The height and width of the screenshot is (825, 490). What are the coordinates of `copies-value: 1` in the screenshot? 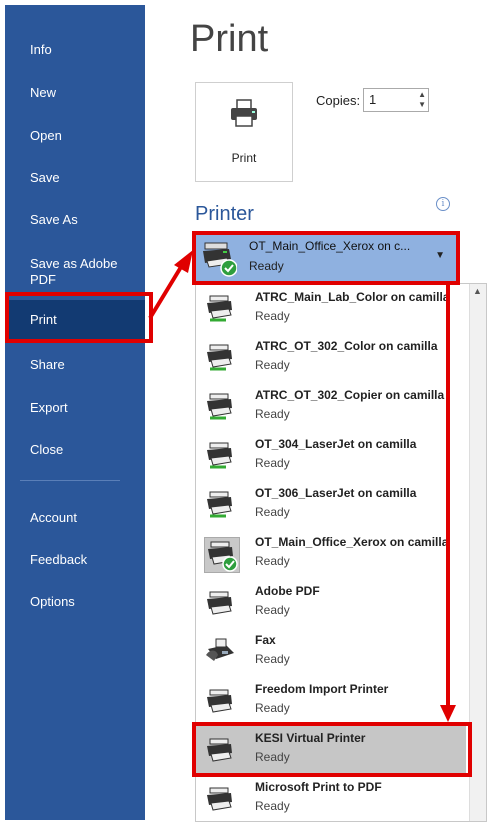 It's located at (372, 99).